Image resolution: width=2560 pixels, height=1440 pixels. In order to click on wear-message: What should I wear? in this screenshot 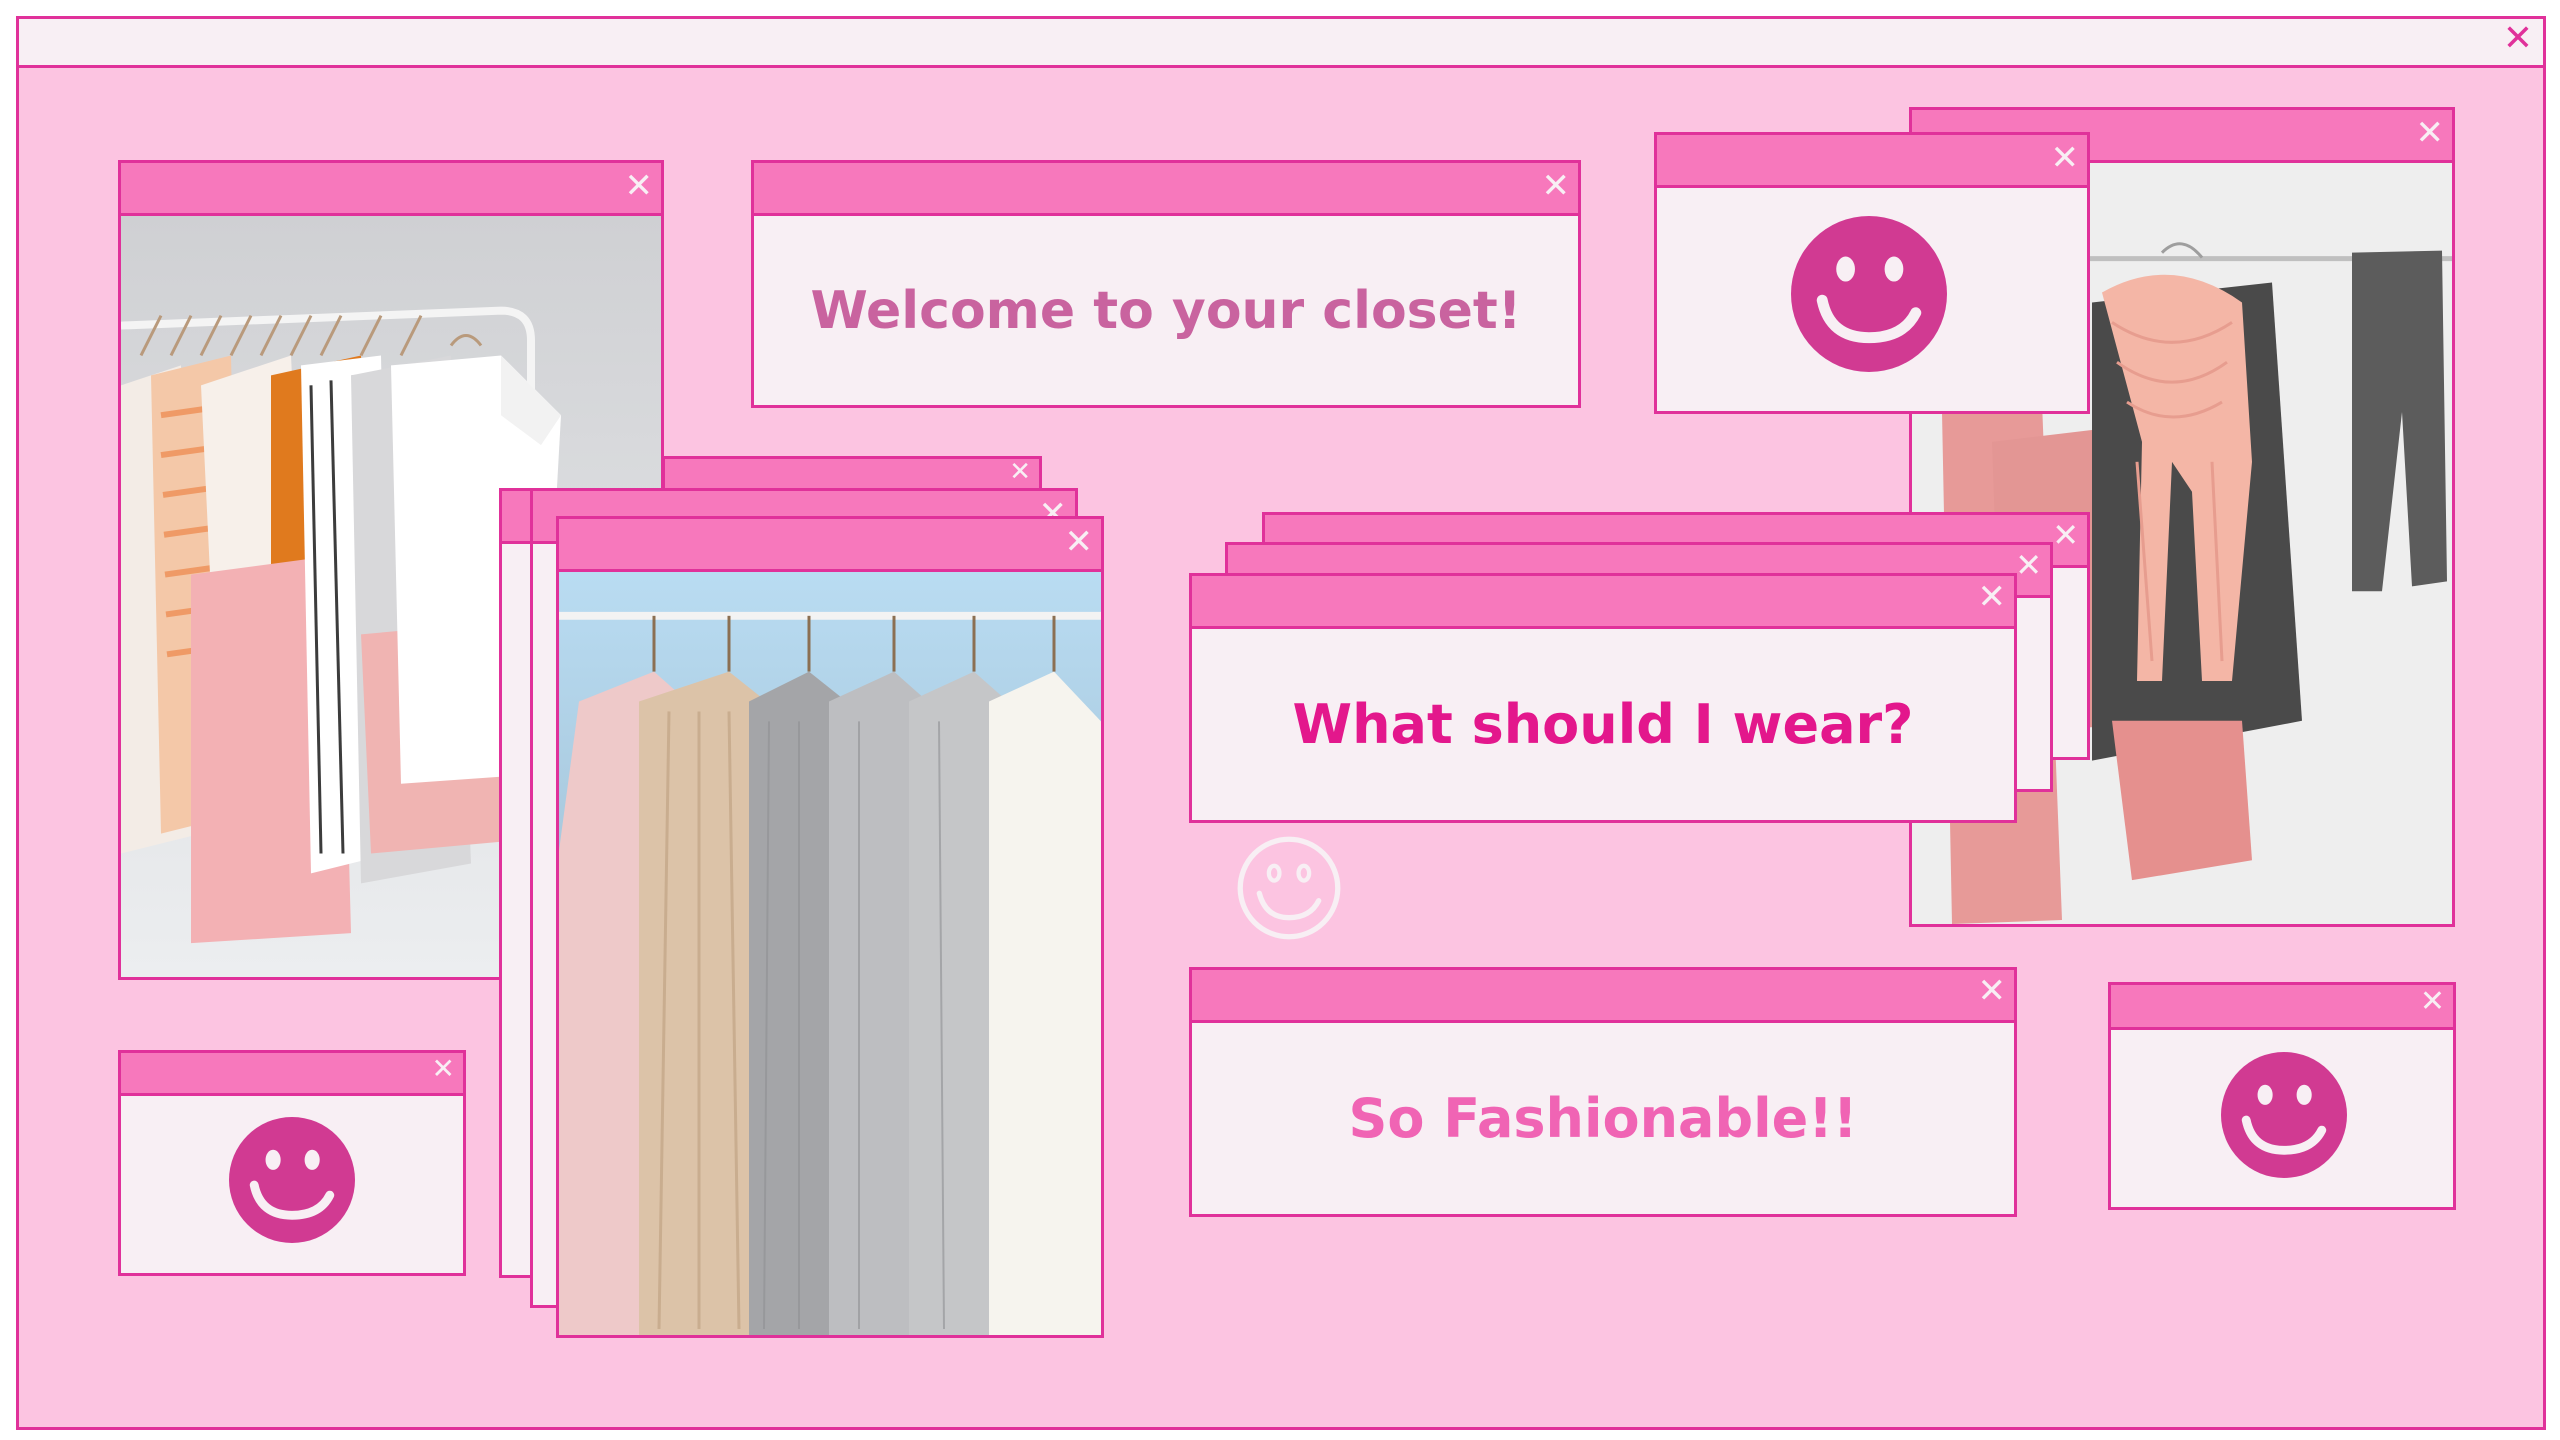, I will do `click(1603, 724)`.